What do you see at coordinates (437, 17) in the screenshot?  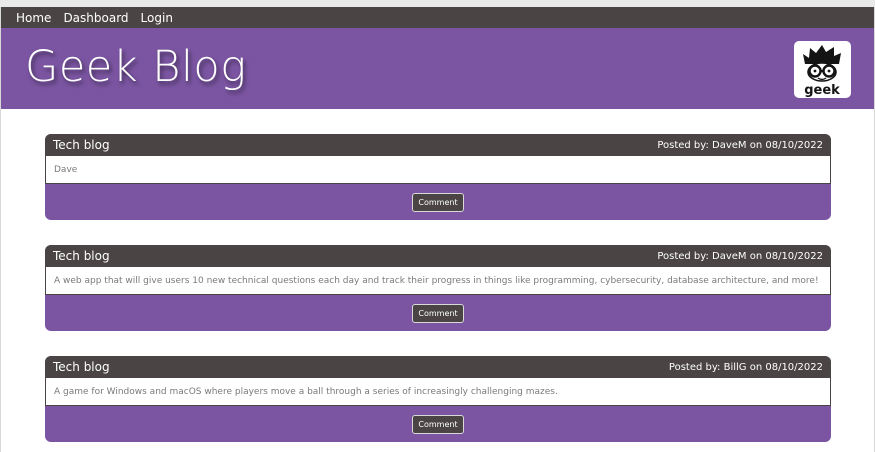 I see `navbar: Home Dashboard Login` at bounding box center [437, 17].